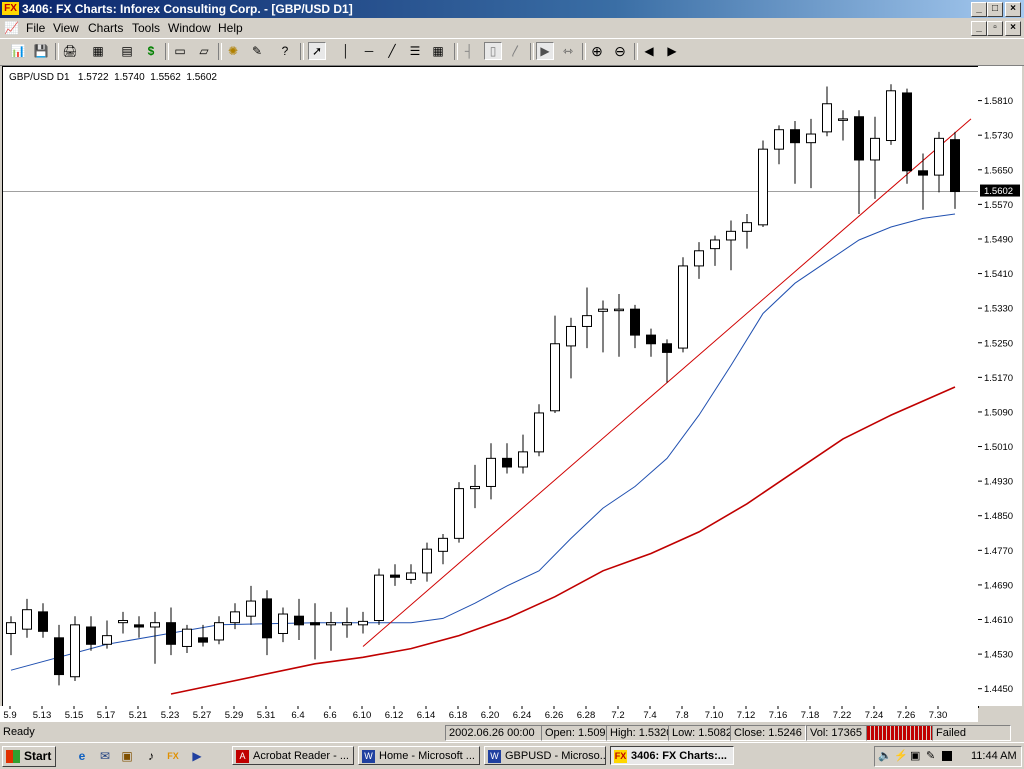 The width and height of the screenshot is (1024, 769). I want to click on minimize-button: _, so click(979, 9).